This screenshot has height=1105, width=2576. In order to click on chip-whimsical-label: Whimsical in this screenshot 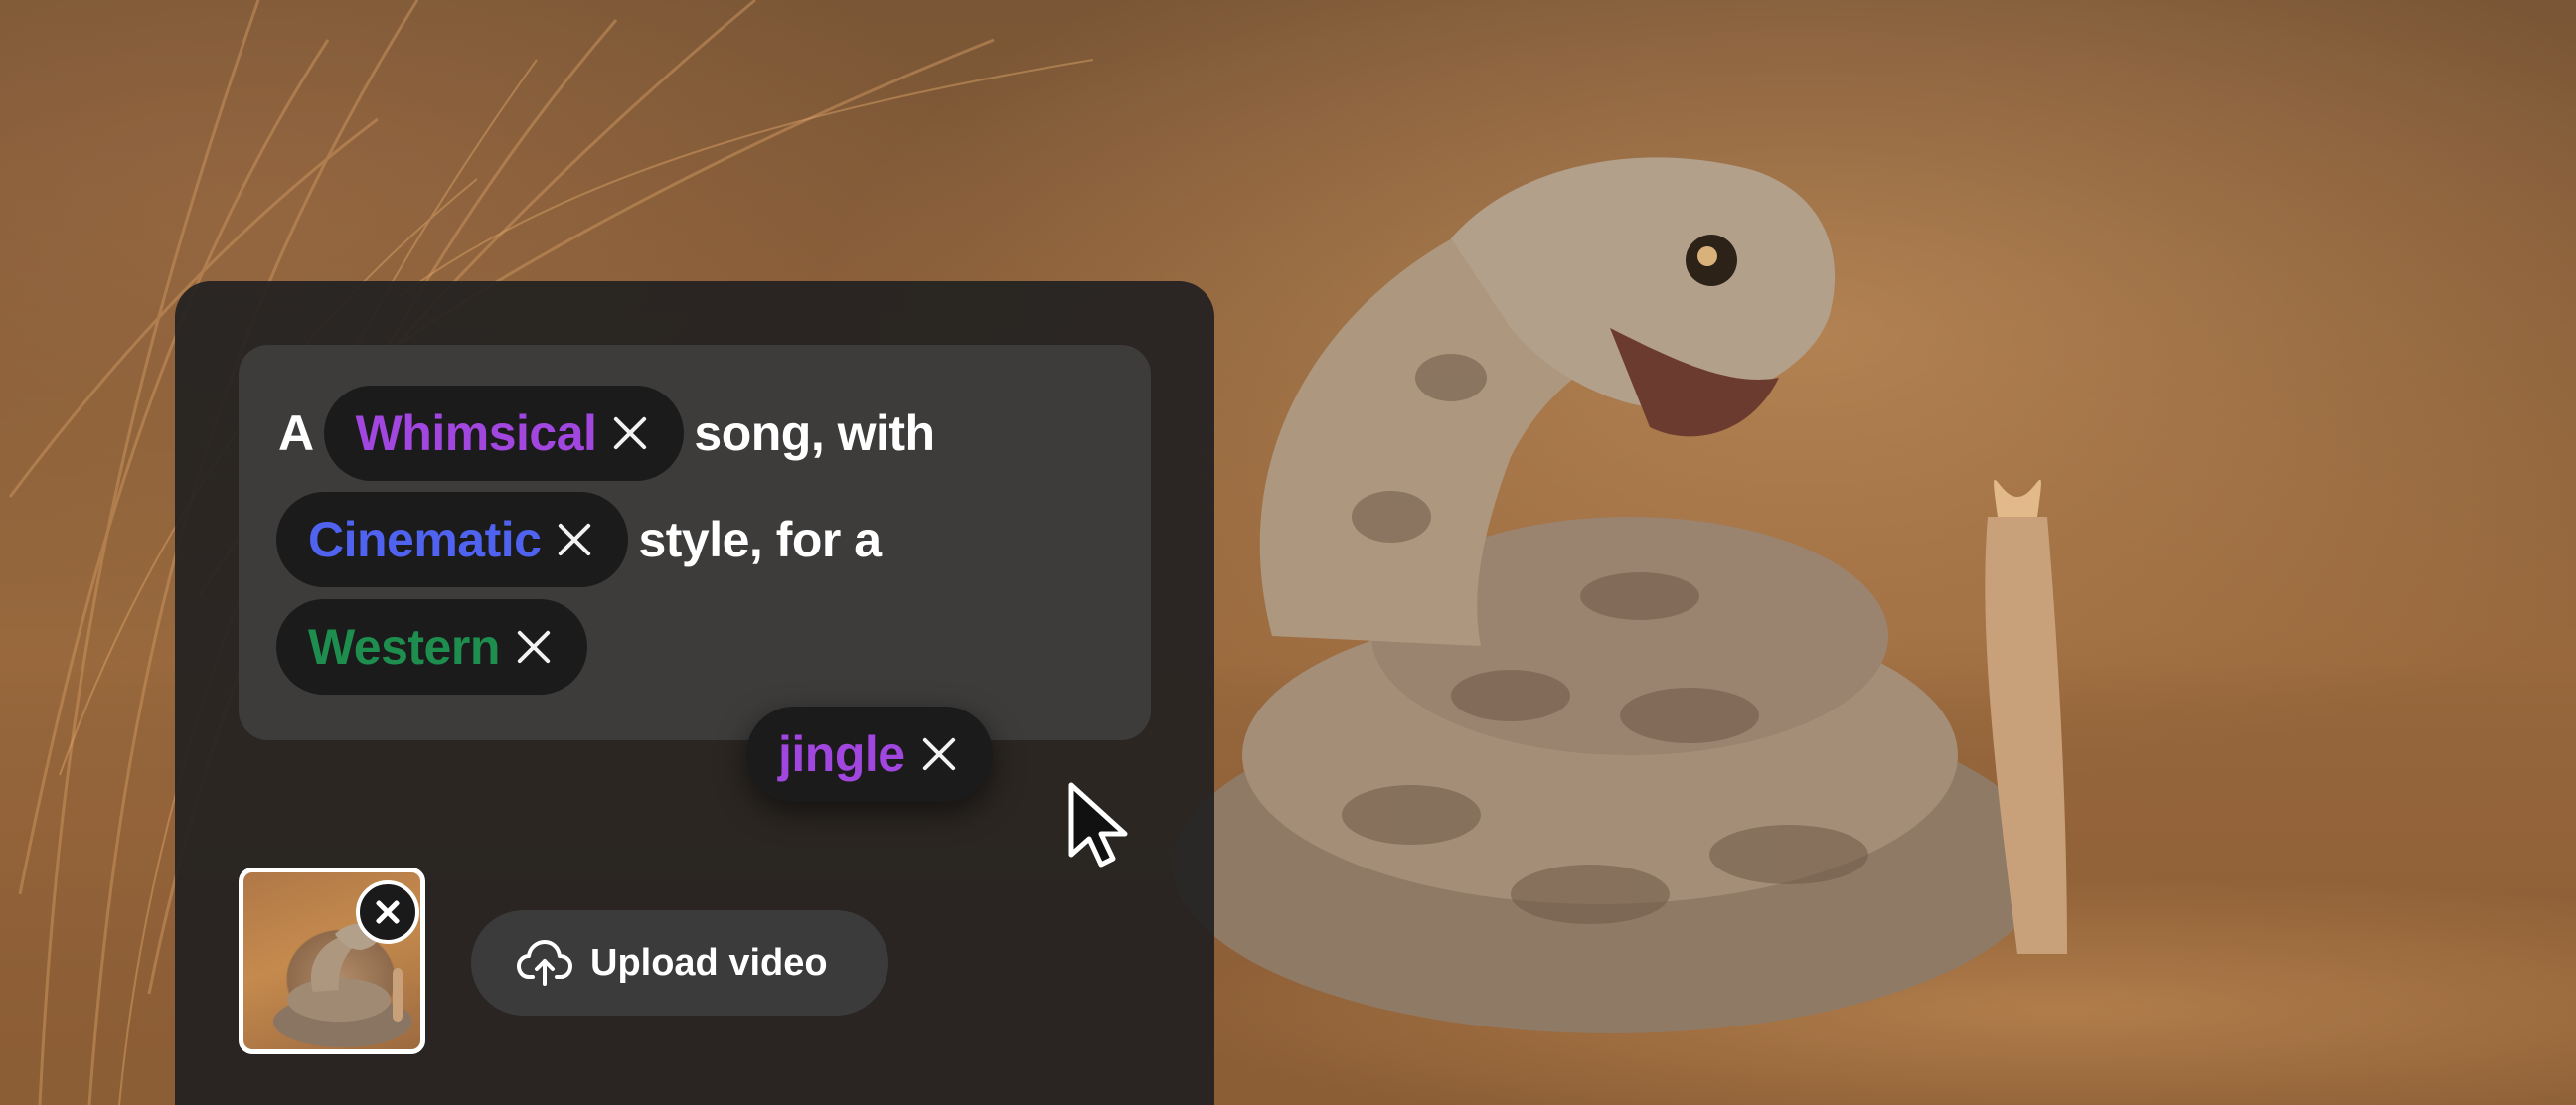, I will do `click(476, 433)`.